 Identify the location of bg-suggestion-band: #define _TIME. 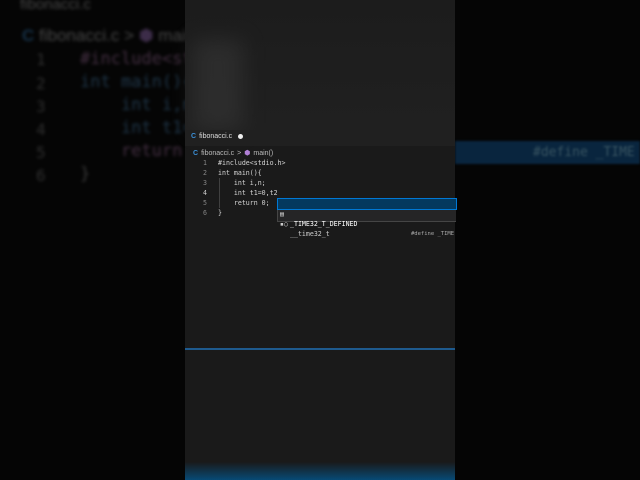
(547, 152).